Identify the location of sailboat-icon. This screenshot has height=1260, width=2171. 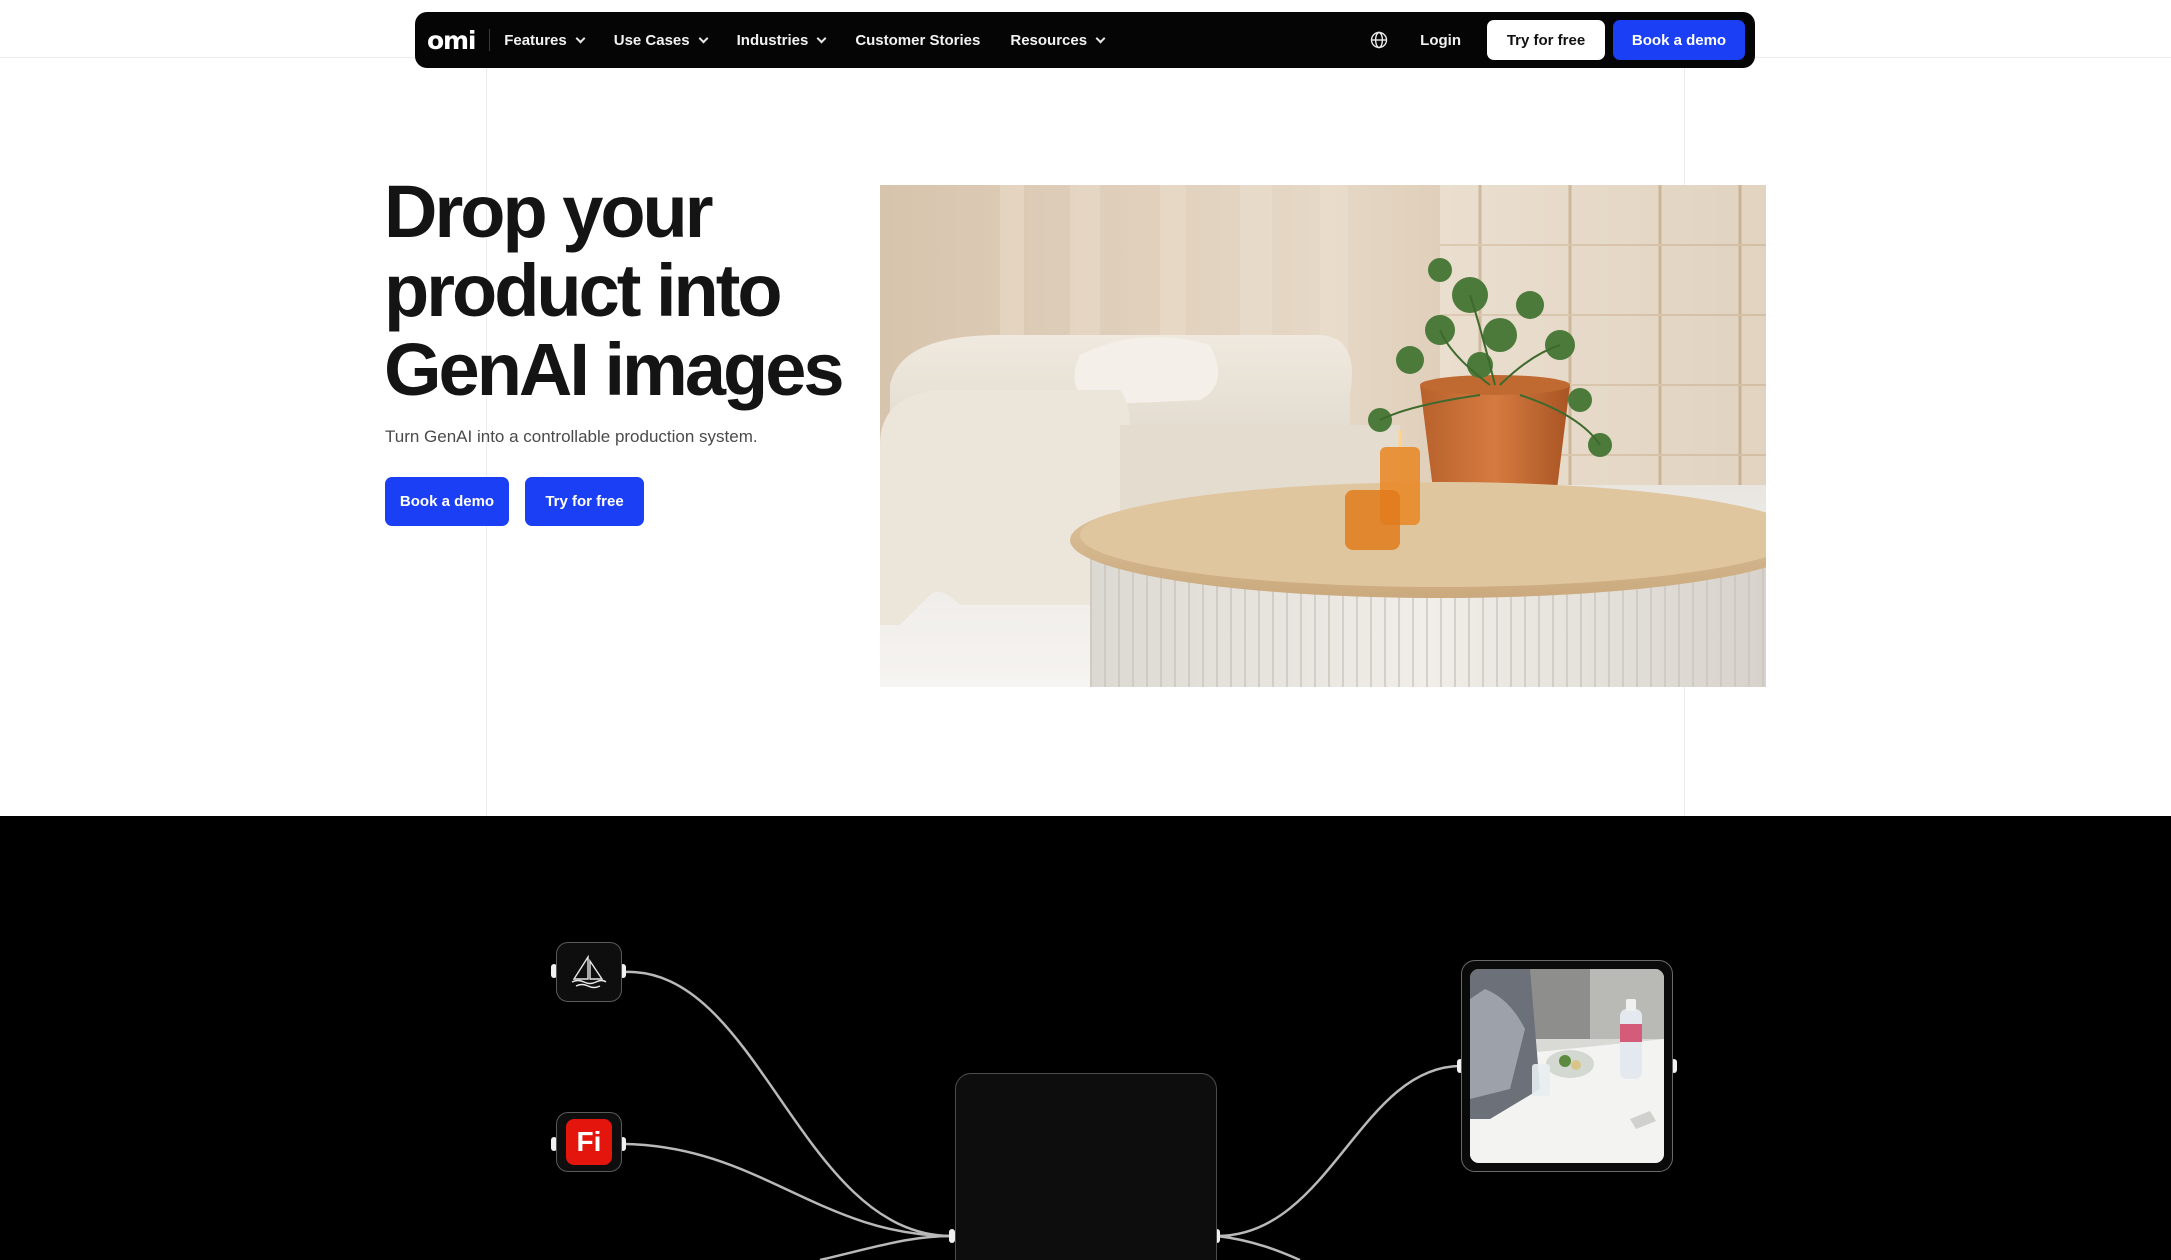
(589, 972).